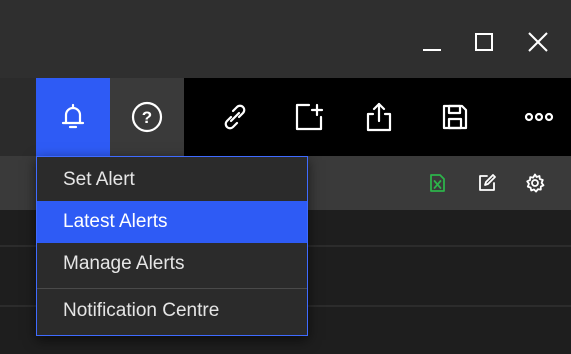  I want to click on alerts-button, so click(73, 117).